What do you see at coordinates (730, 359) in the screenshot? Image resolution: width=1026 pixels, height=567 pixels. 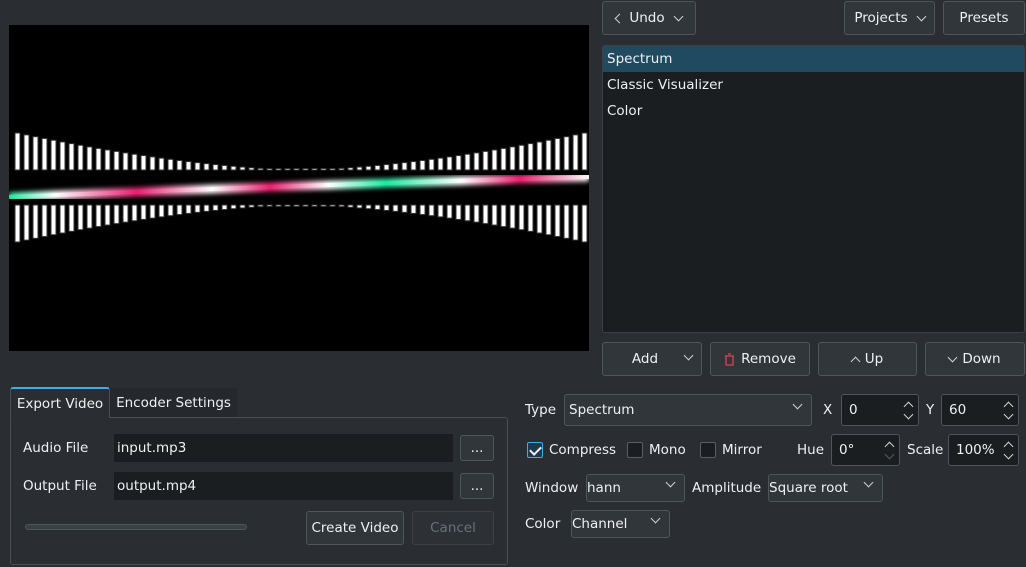 I see `trash-icon` at bounding box center [730, 359].